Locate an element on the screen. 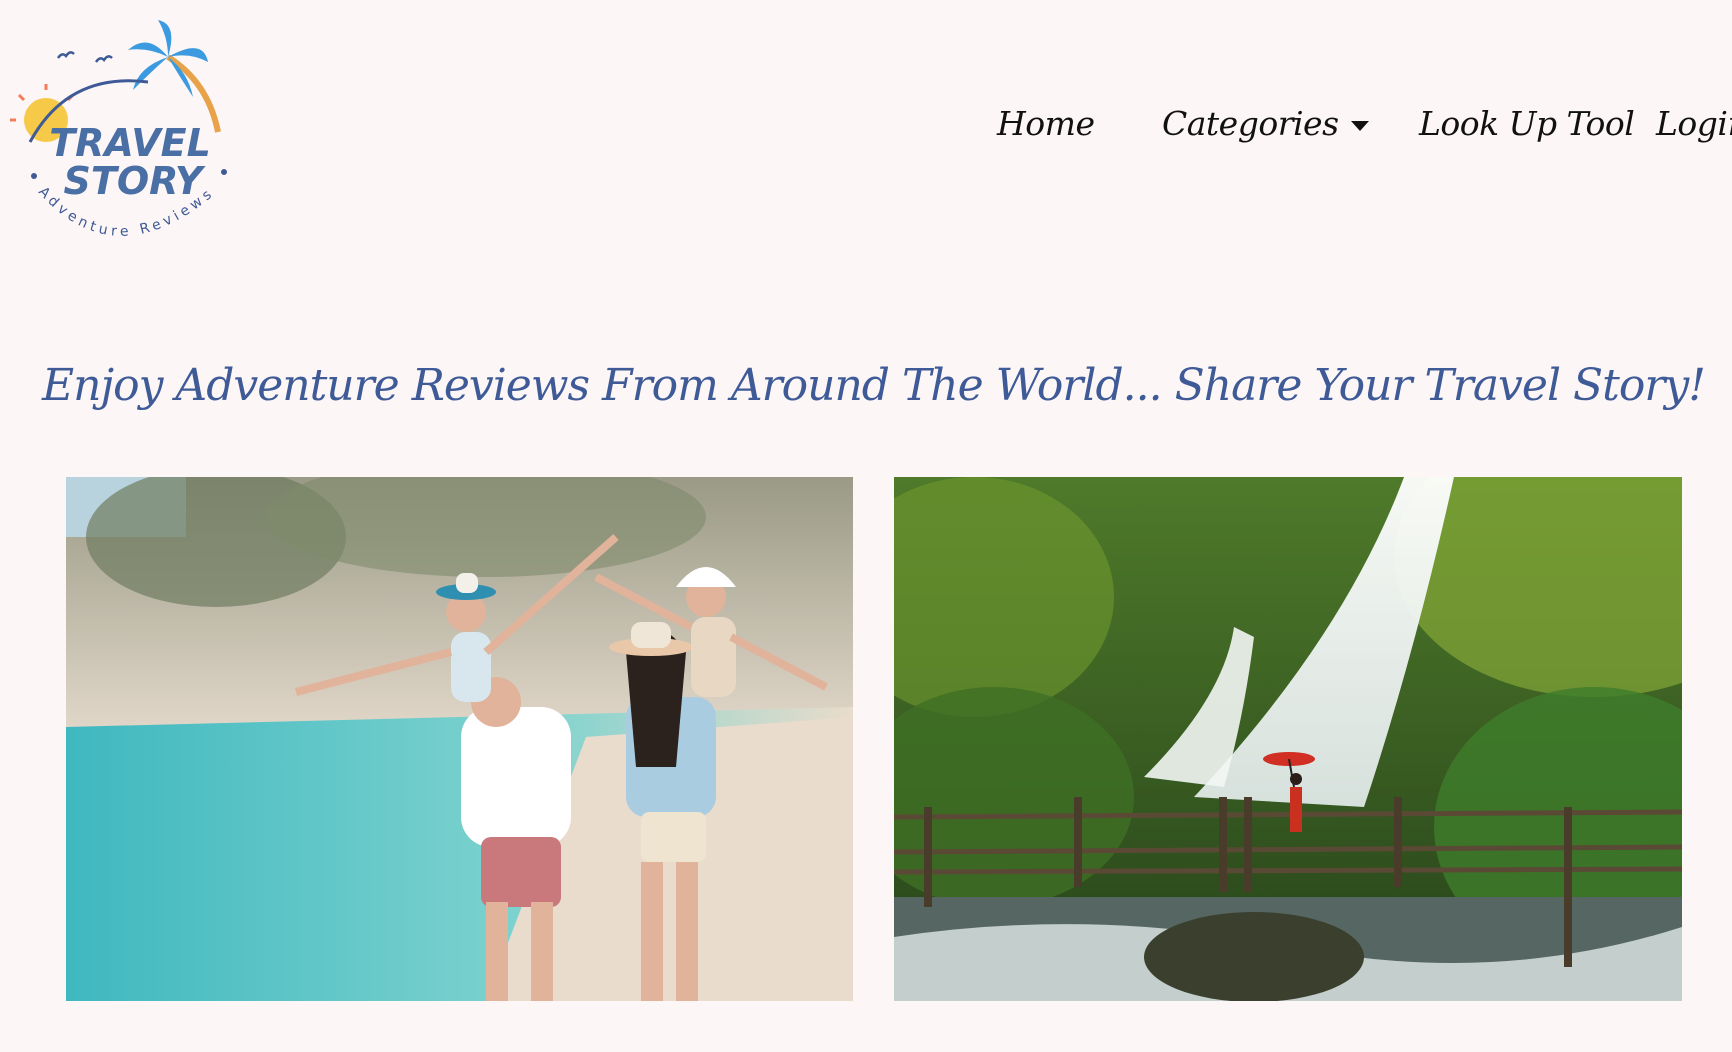  caret-down-icon is located at coordinates (1359, 126).